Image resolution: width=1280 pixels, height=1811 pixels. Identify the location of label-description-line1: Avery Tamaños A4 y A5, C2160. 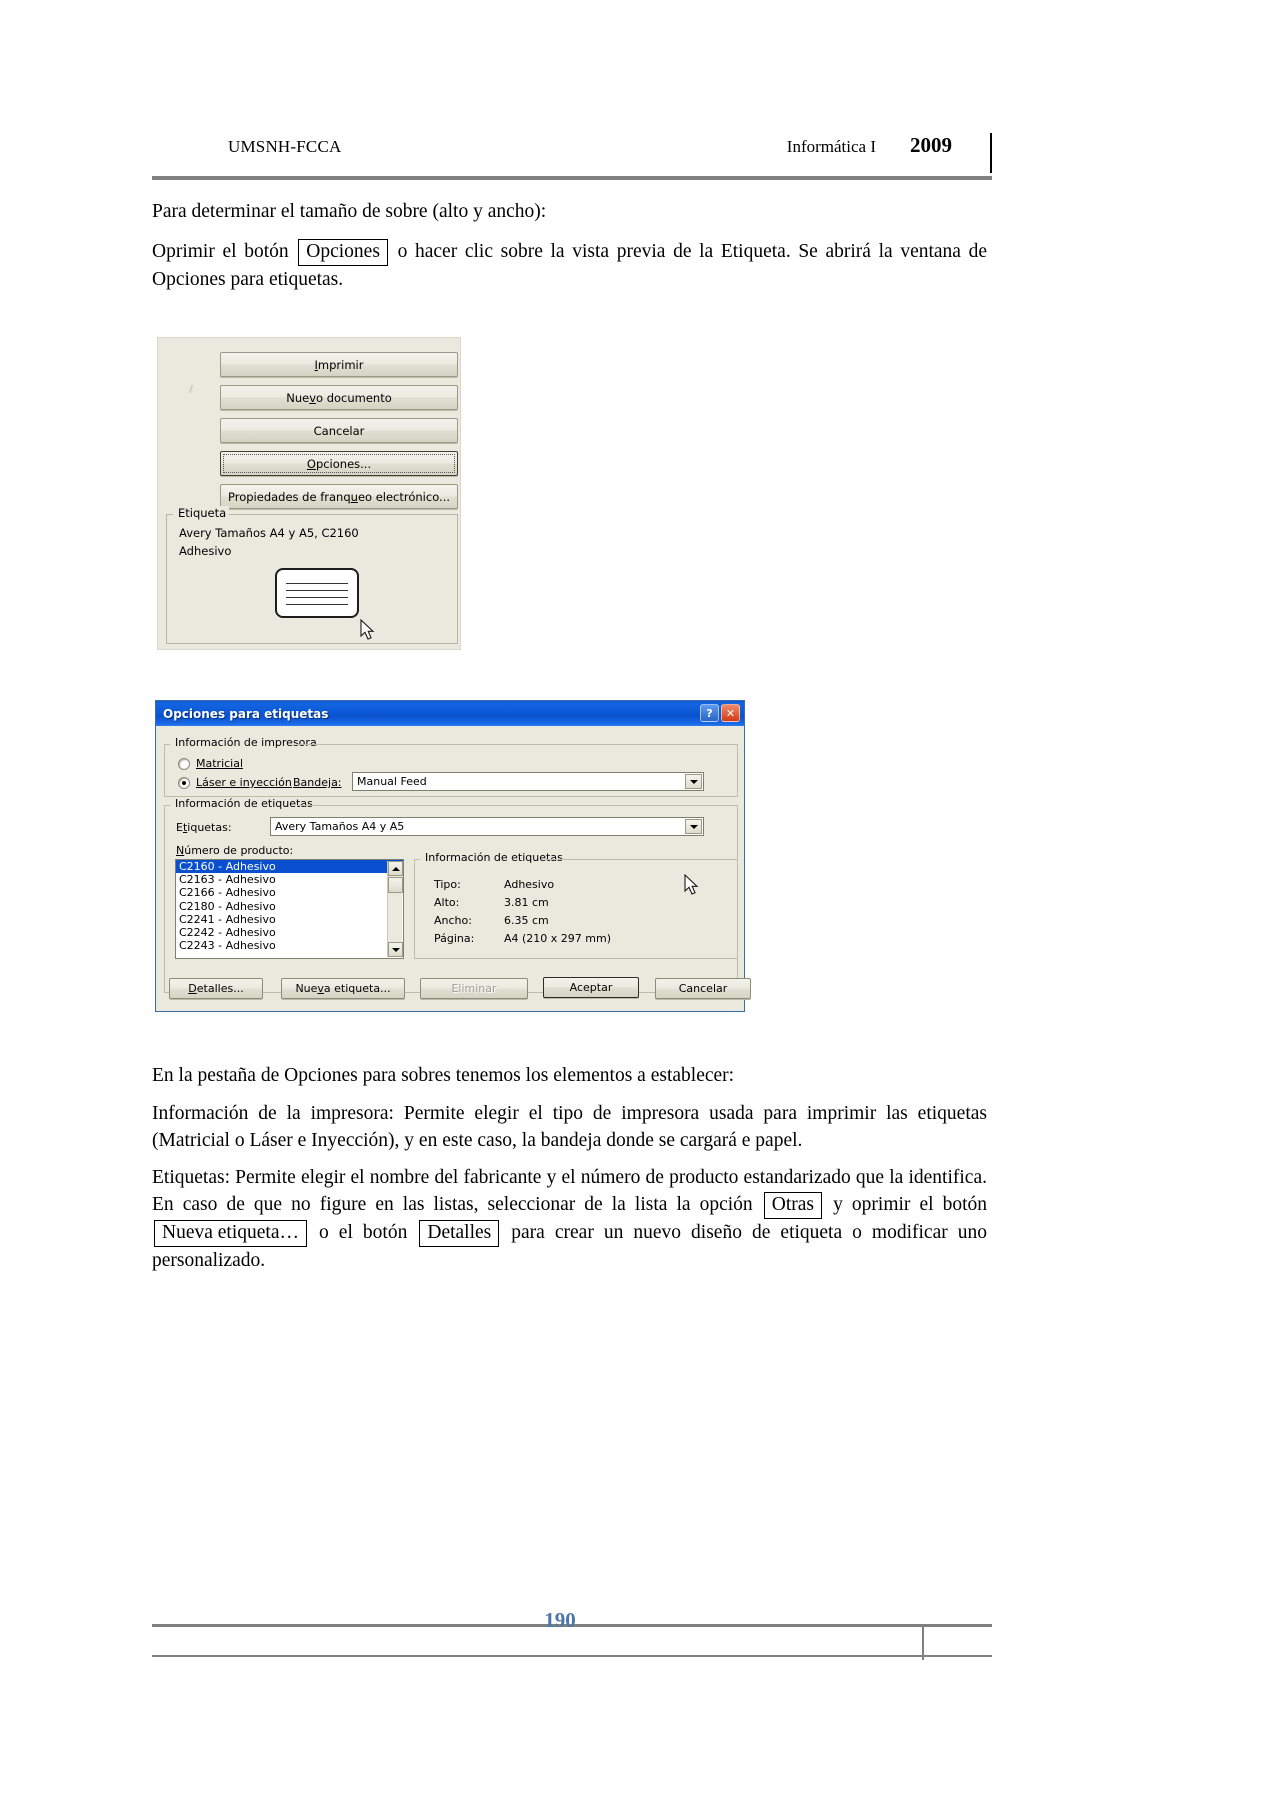
(269, 533).